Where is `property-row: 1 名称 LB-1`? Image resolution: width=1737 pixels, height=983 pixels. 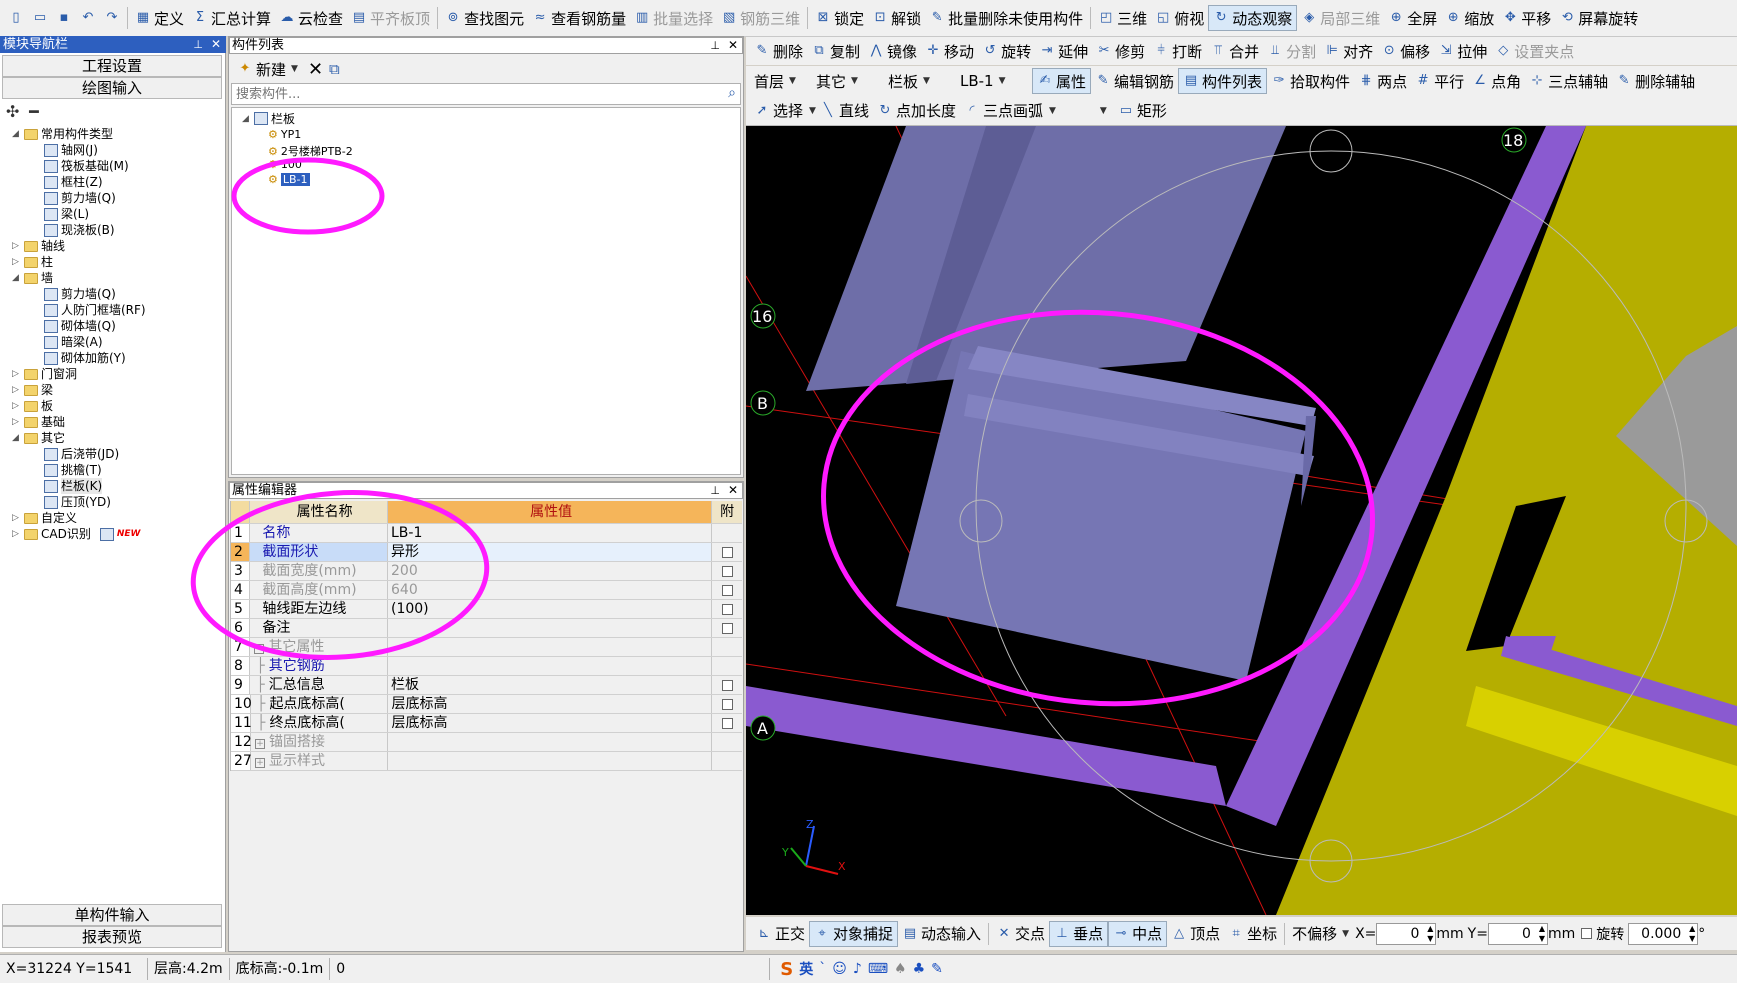
property-row: 1 名称 LB-1 is located at coordinates (486, 533).